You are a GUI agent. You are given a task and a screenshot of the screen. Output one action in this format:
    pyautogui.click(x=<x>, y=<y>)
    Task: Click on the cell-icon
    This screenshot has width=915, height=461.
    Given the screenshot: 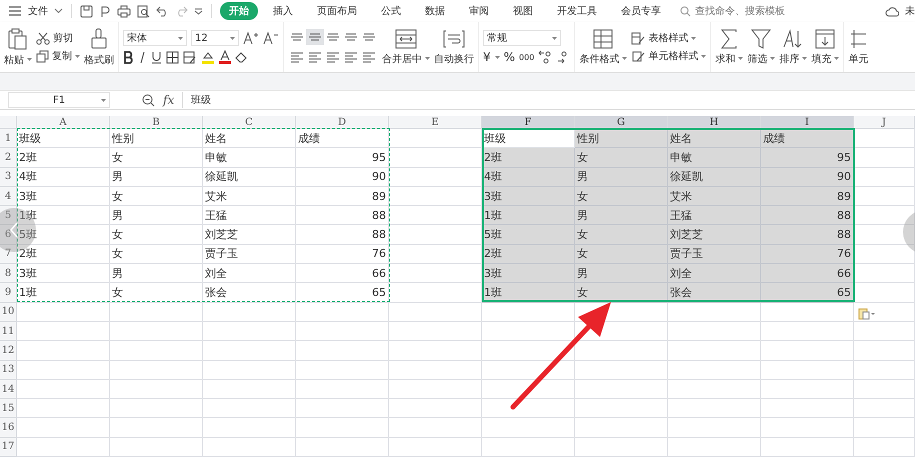 What is the action you would take?
    pyautogui.click(x=858, y=38)
    